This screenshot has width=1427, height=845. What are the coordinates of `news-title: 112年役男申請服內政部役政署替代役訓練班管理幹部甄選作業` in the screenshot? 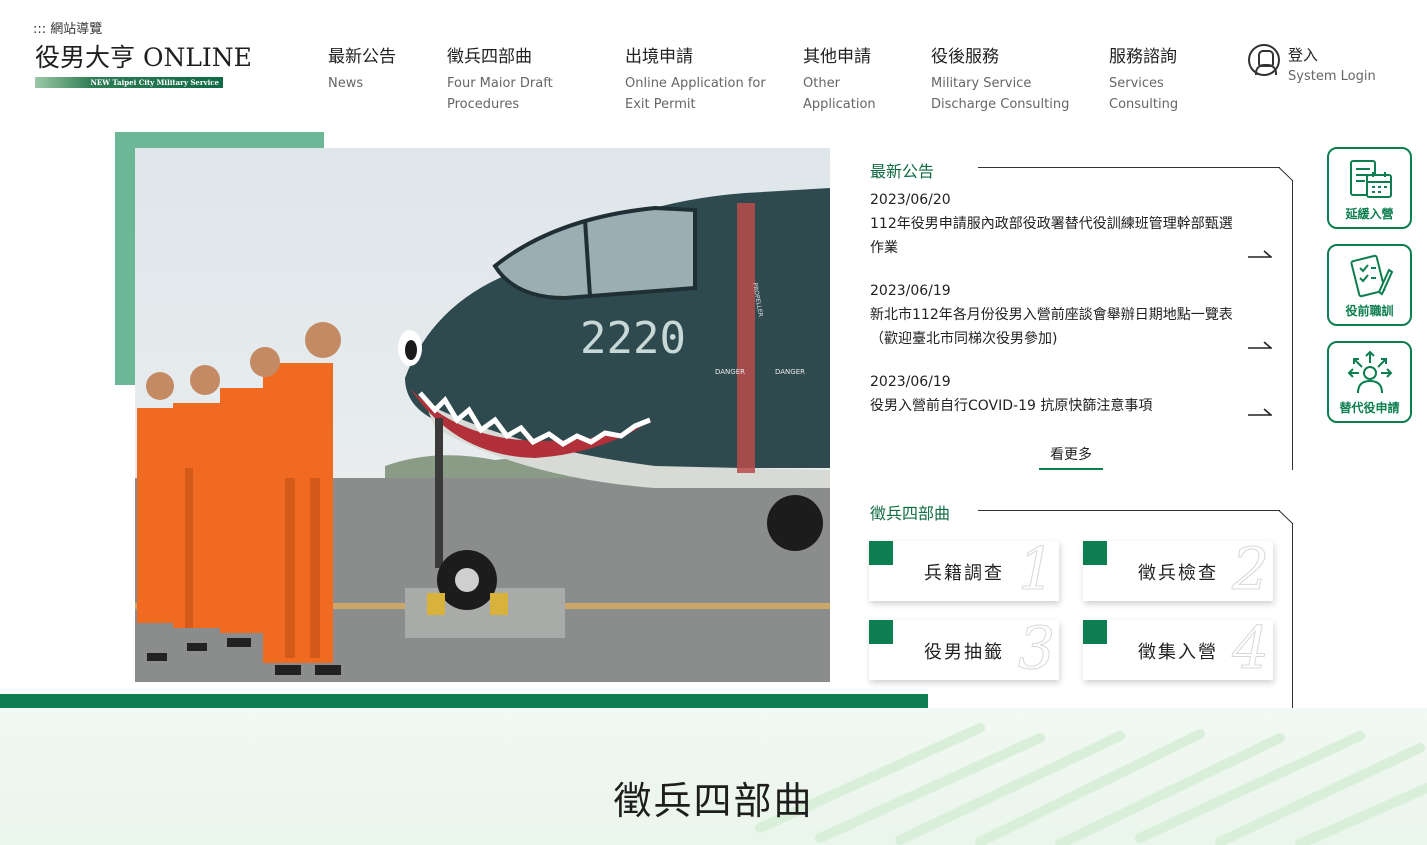 It's located at (1051, 236).